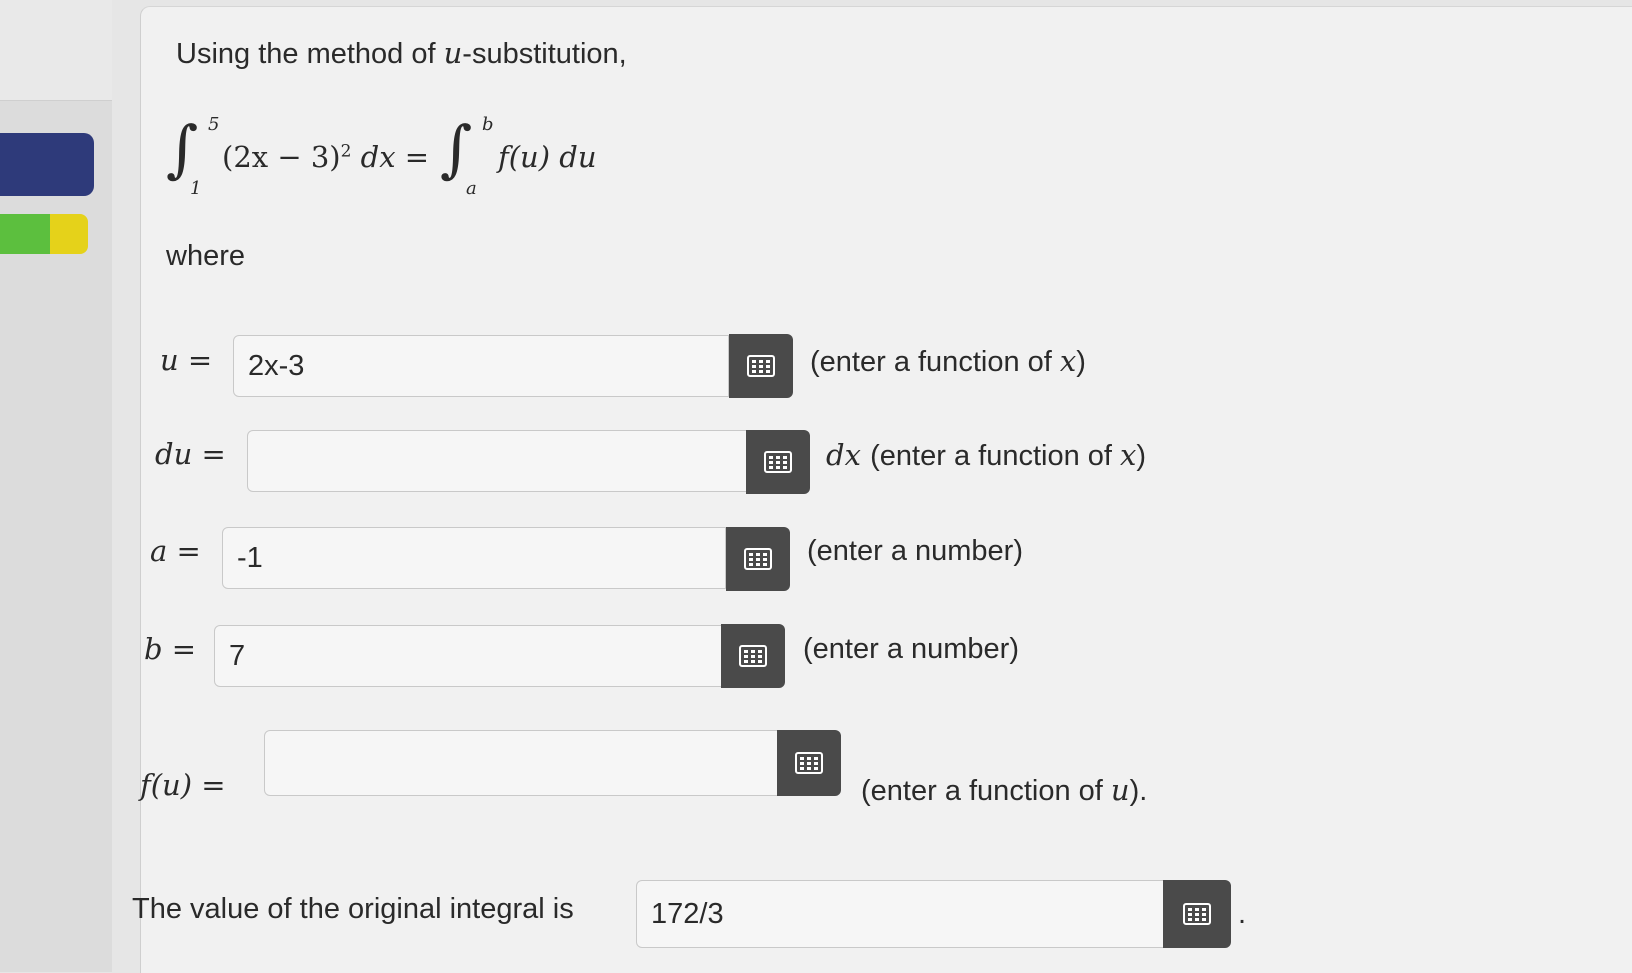 This screenshot has height=973, width=1632. I want to click on left-upper-limit: 5, so click(214, 124).